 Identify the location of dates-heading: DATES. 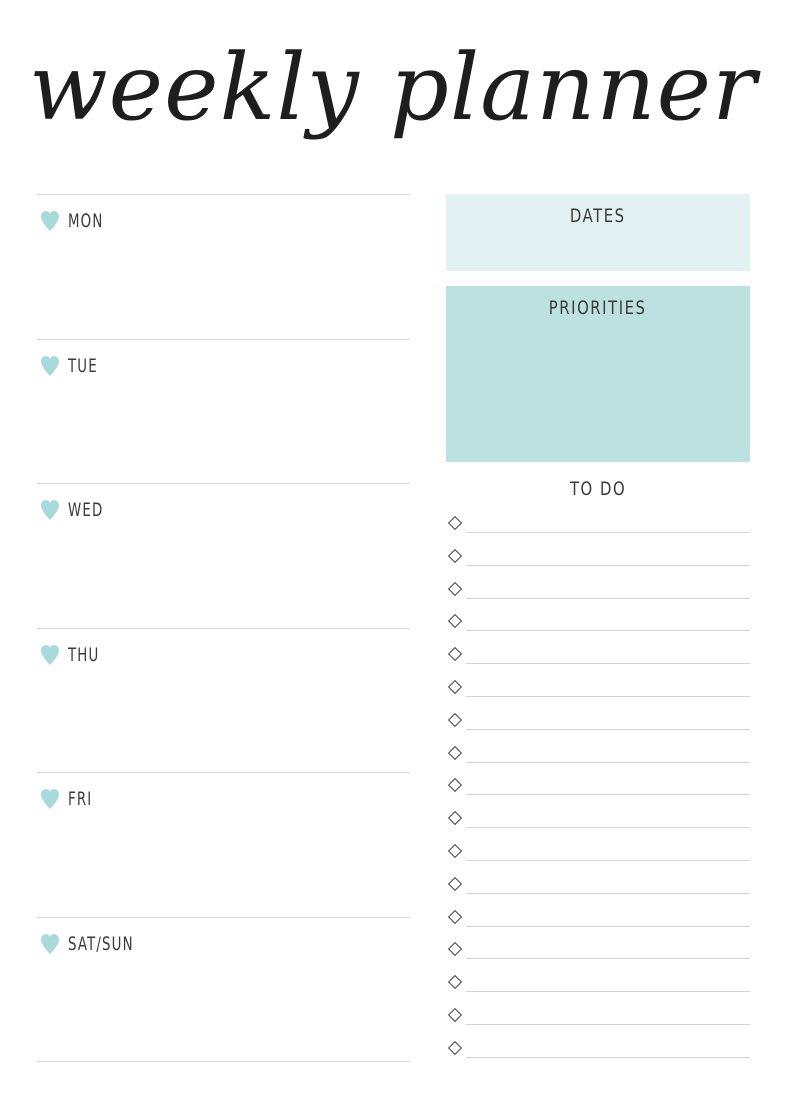
(598, 216).